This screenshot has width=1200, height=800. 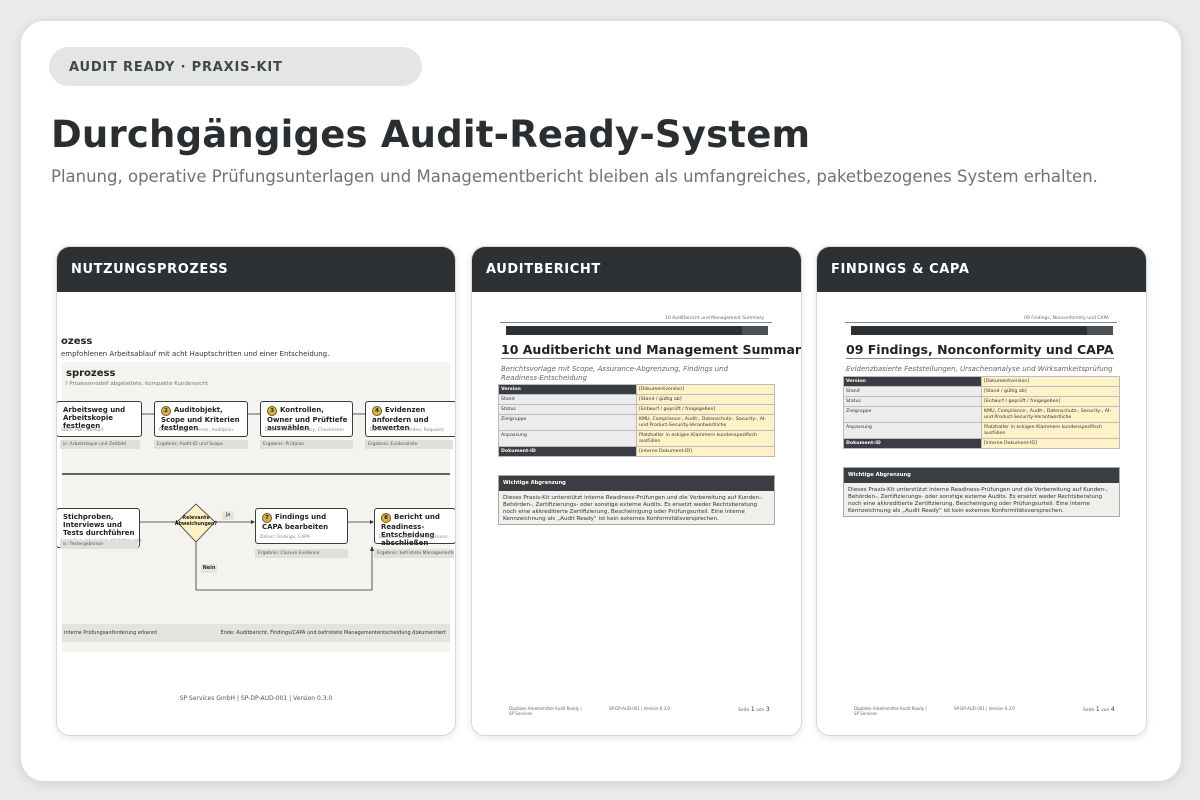 I want to click on page-number: Seite 1 von 4, so click(x=1099, y=709).